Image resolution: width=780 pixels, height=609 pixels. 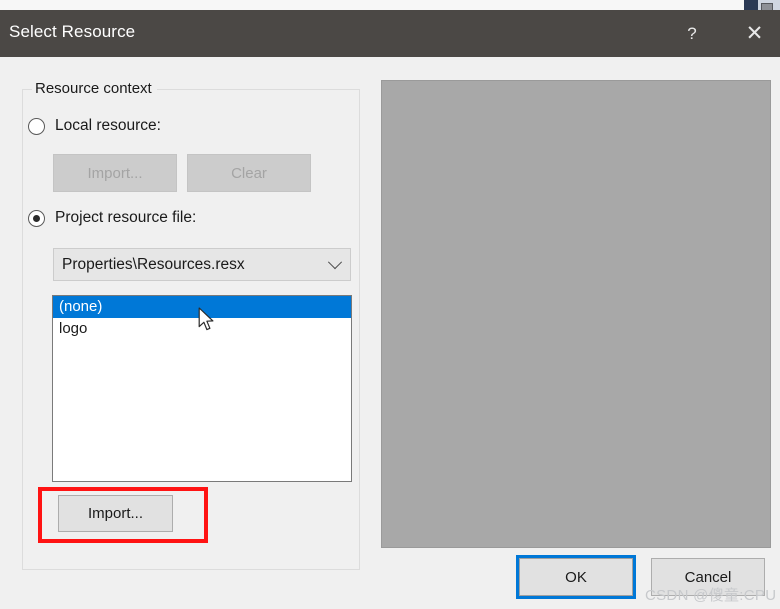 What do you see at coordinates (72, 31) in the screenshot?
I see `dialog-title: Select Resource` at bounding box center [72, 31].